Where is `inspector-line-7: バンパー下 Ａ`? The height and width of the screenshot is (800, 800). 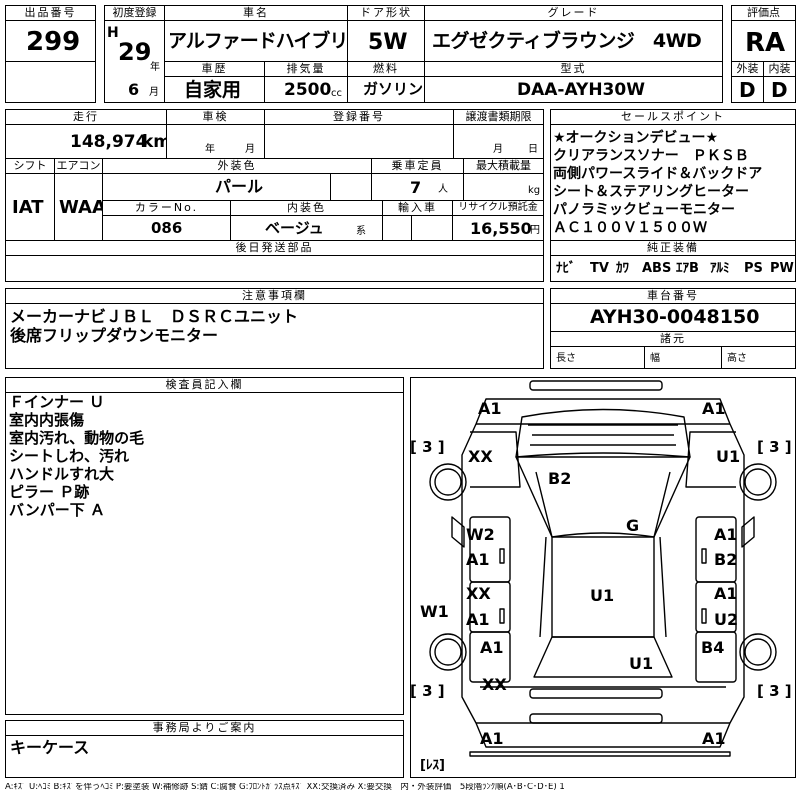 inspector-line-7: バンパー下 Ａ is located at coordinates (57, 510).